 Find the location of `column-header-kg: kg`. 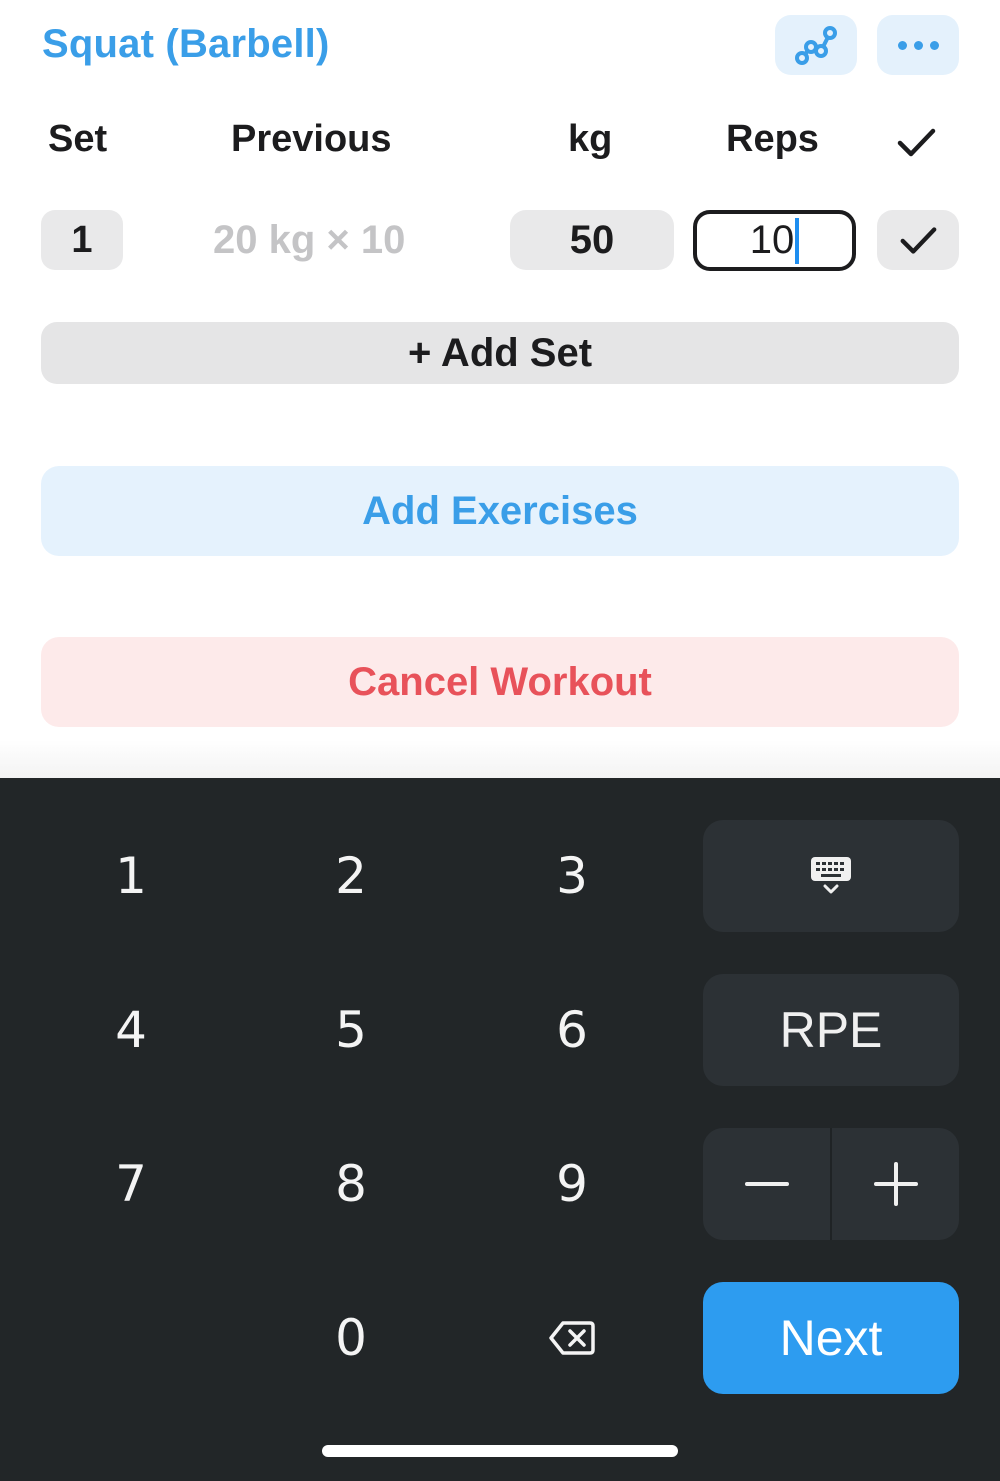

column-header-kg: kg is located at coordinates (590, 139).